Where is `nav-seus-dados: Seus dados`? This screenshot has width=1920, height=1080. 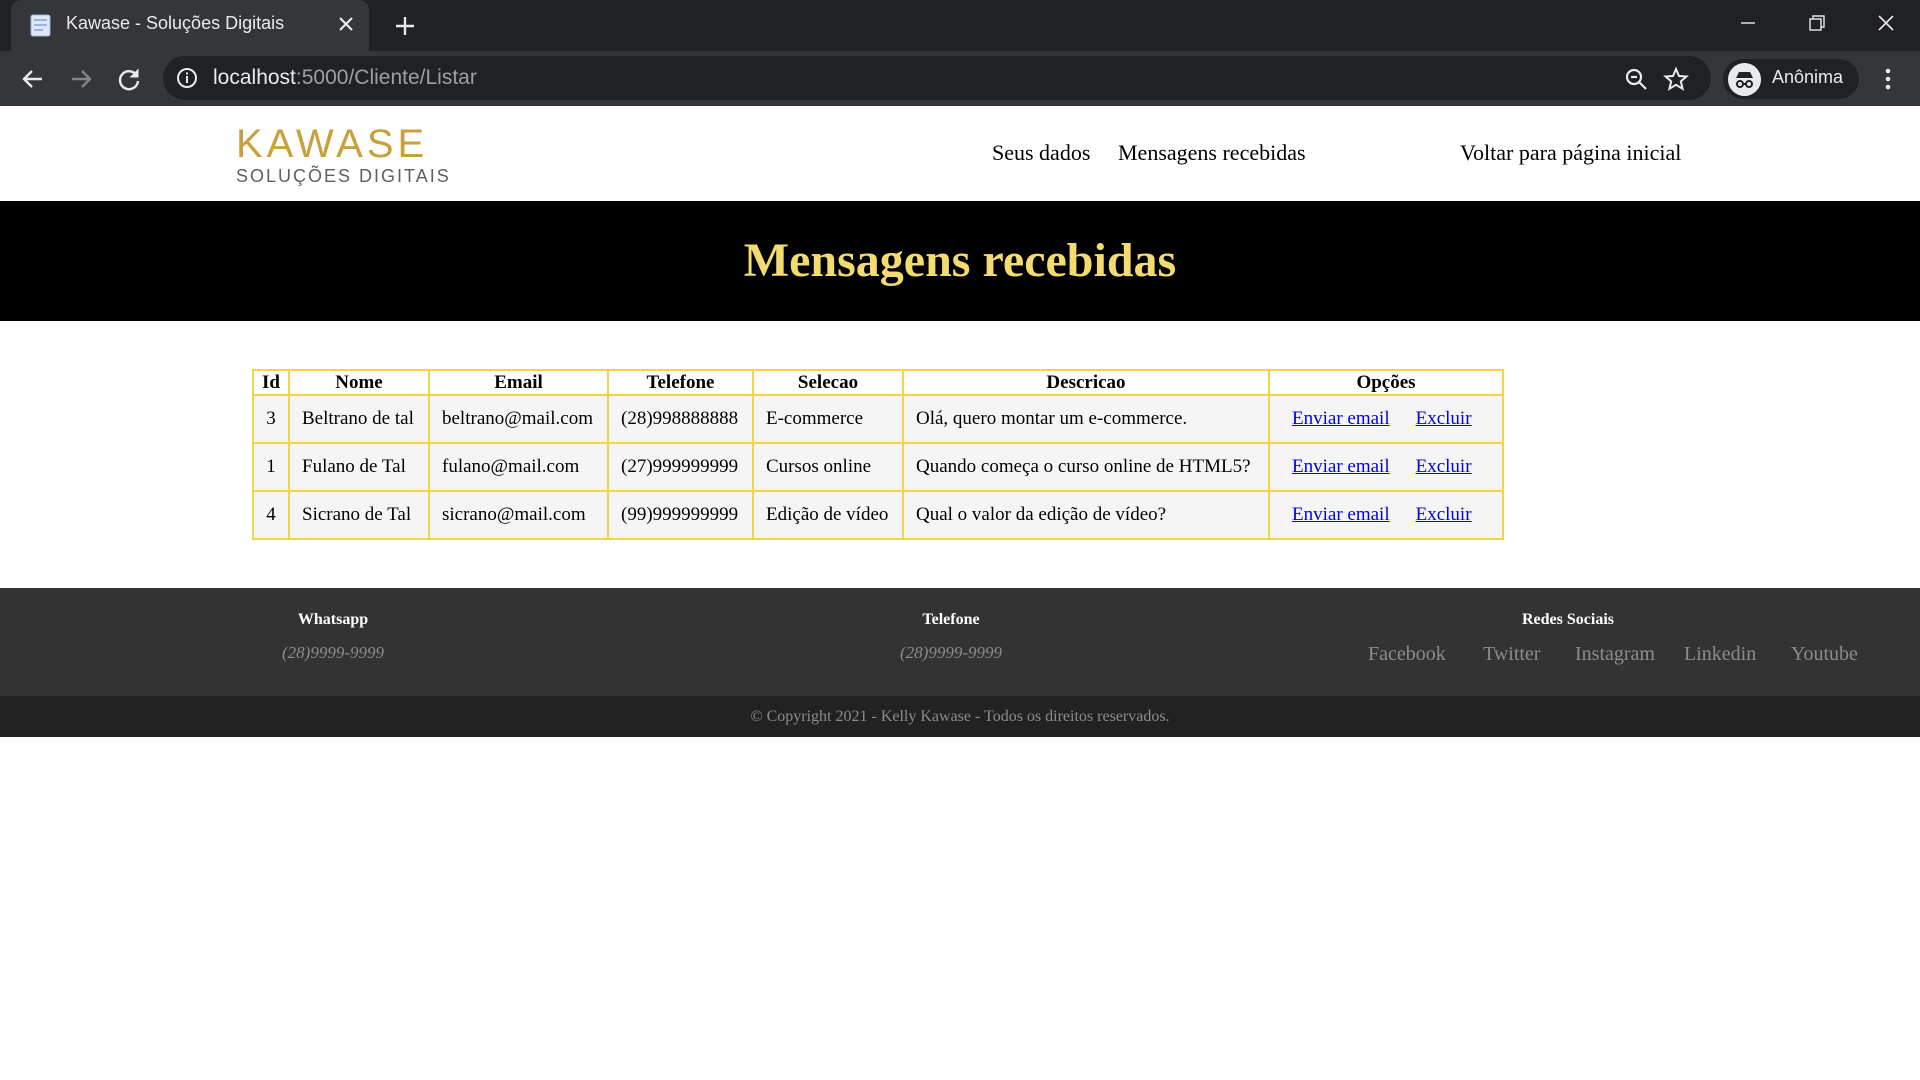 nav-seus-dados: Seus dados is located at coordinates (1041, 153).